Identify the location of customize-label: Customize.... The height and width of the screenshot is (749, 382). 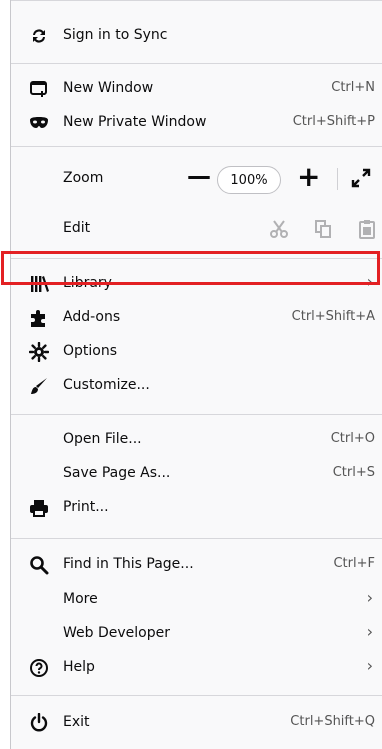
(106, 385).